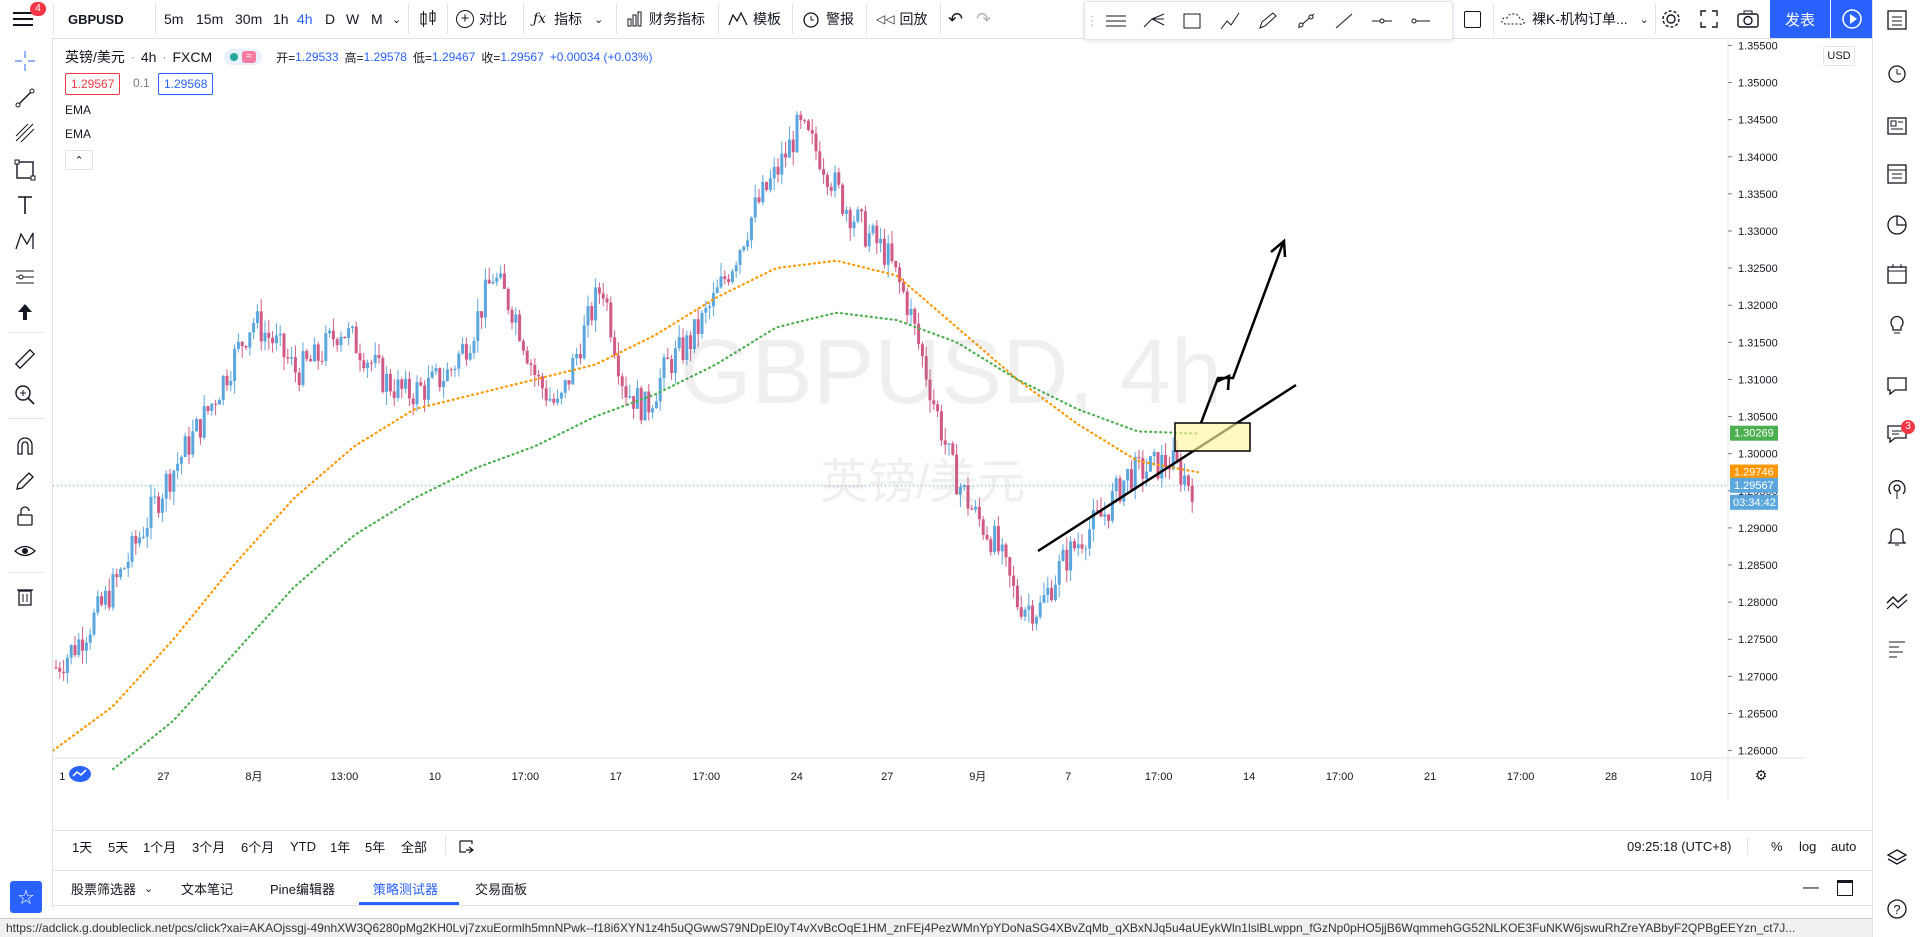  Describe the element at coordinates (93, 84) in the screenshot. I see `sell-price-button: 1.29567` at that location.